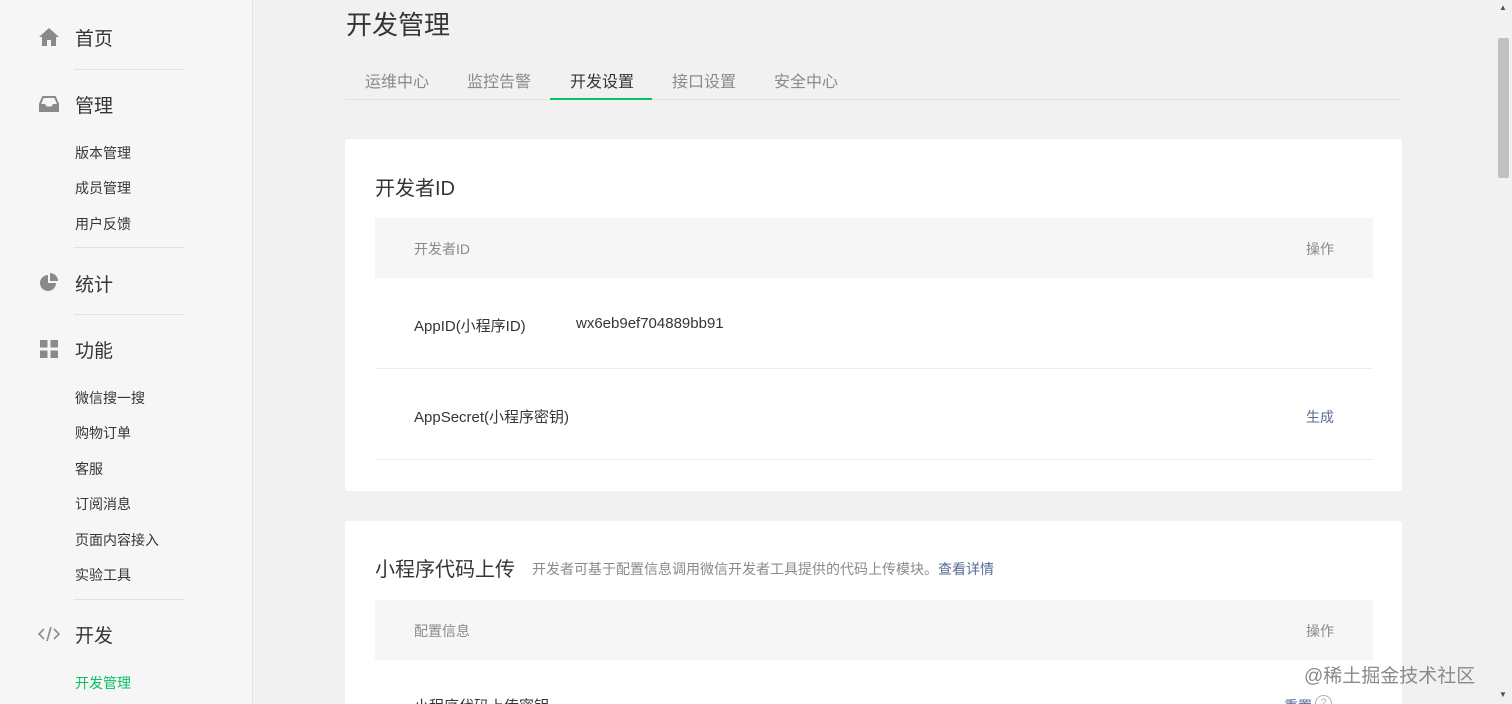  I want to click on sidebar-item-feedback: 用户反馈, so click(103, 224).